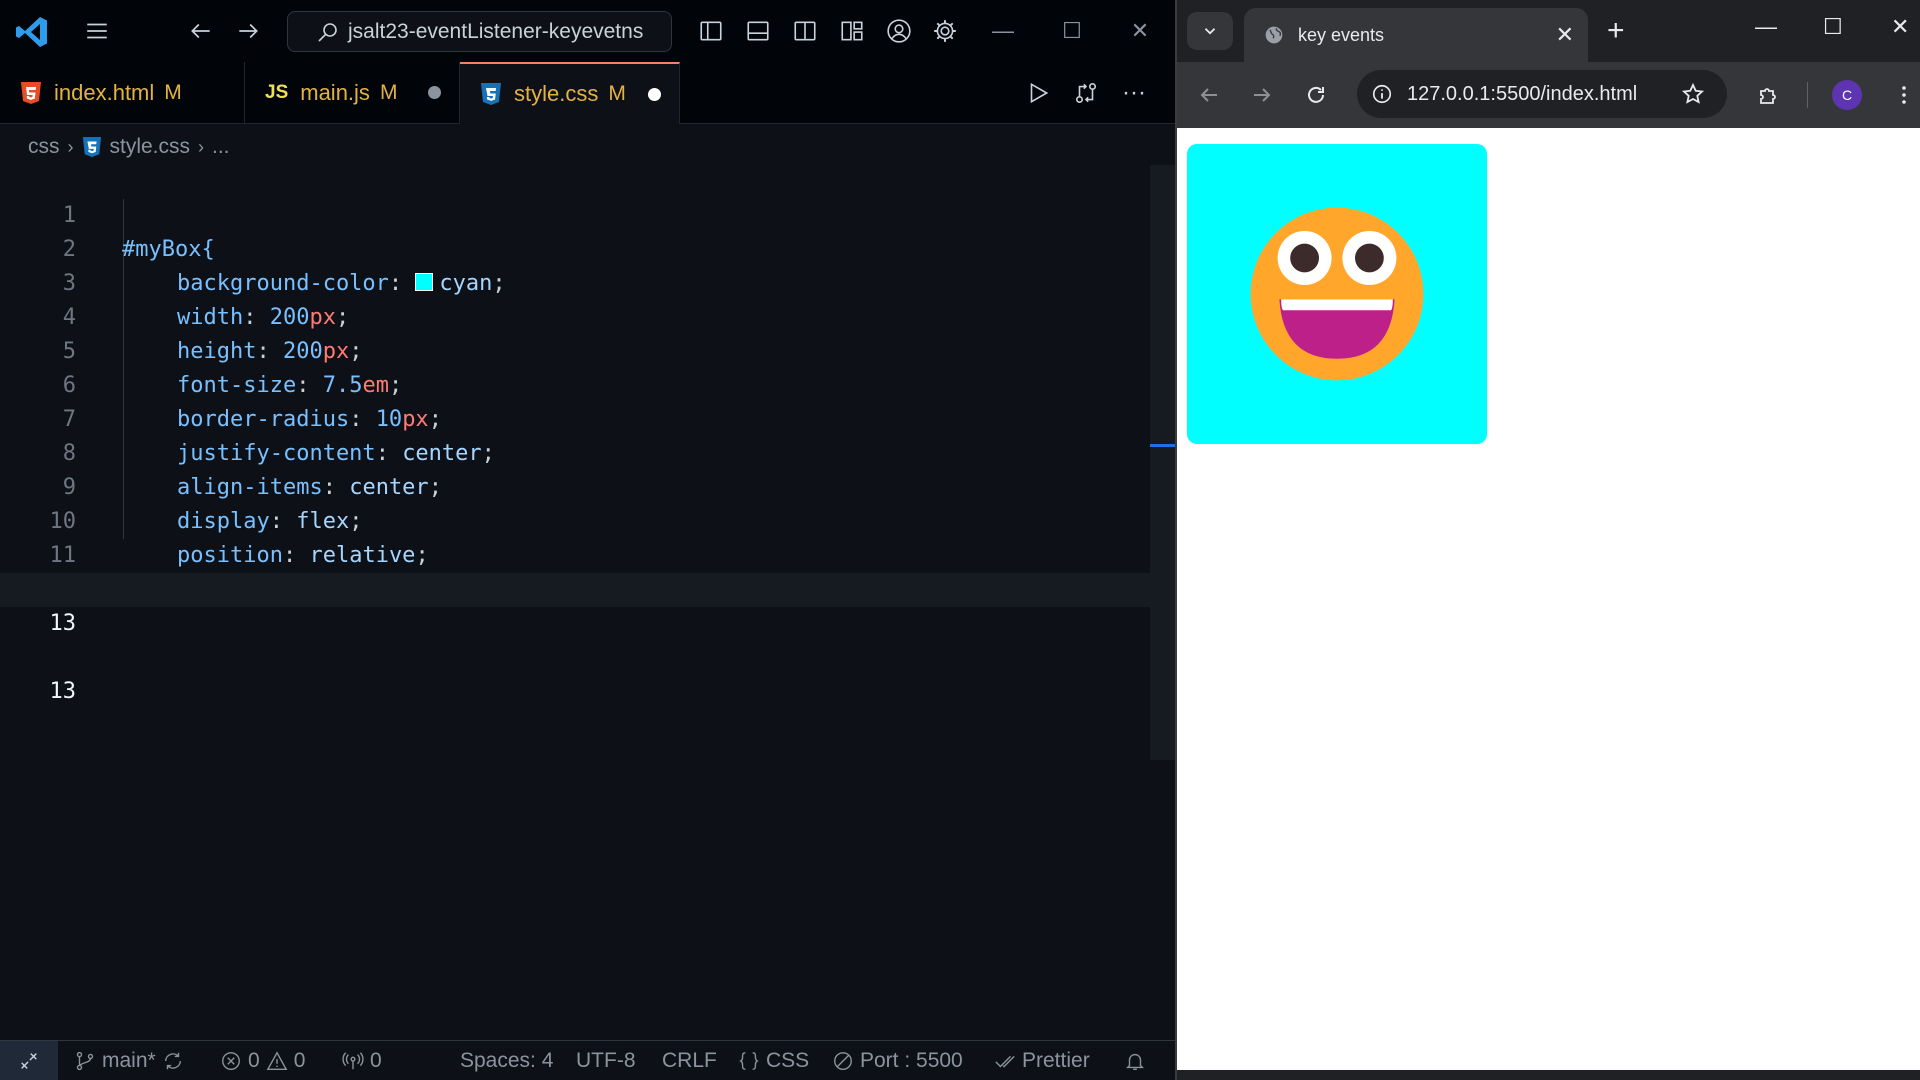 This screenshot has width=1920, height=1080. What do you see at coordinates (575, 247) in the screenshot?
I see `code-line: 2 background-color: cyan;` at bounding box center [575, 247].